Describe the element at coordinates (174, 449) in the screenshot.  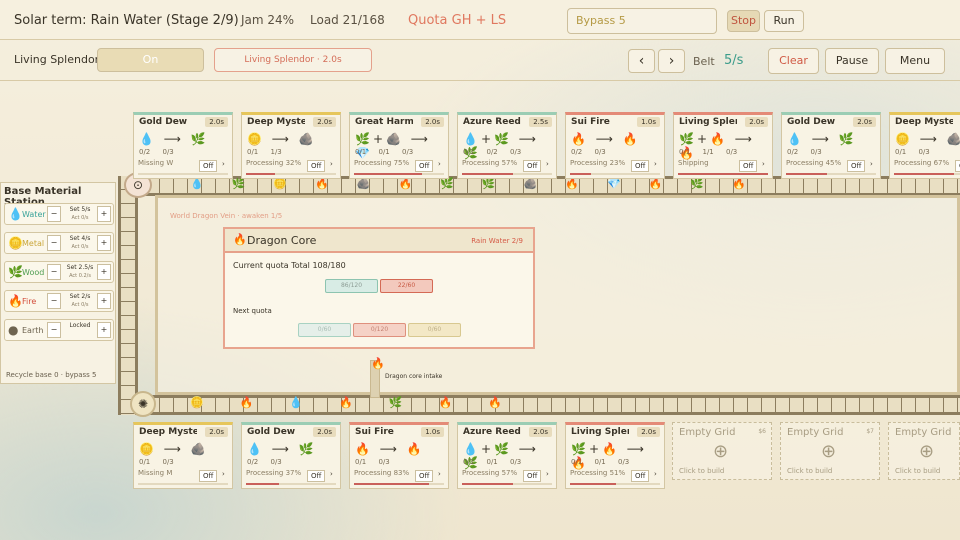
I see `machine-recipe-icons: 🪙 ⟶ 🪨` at that location.